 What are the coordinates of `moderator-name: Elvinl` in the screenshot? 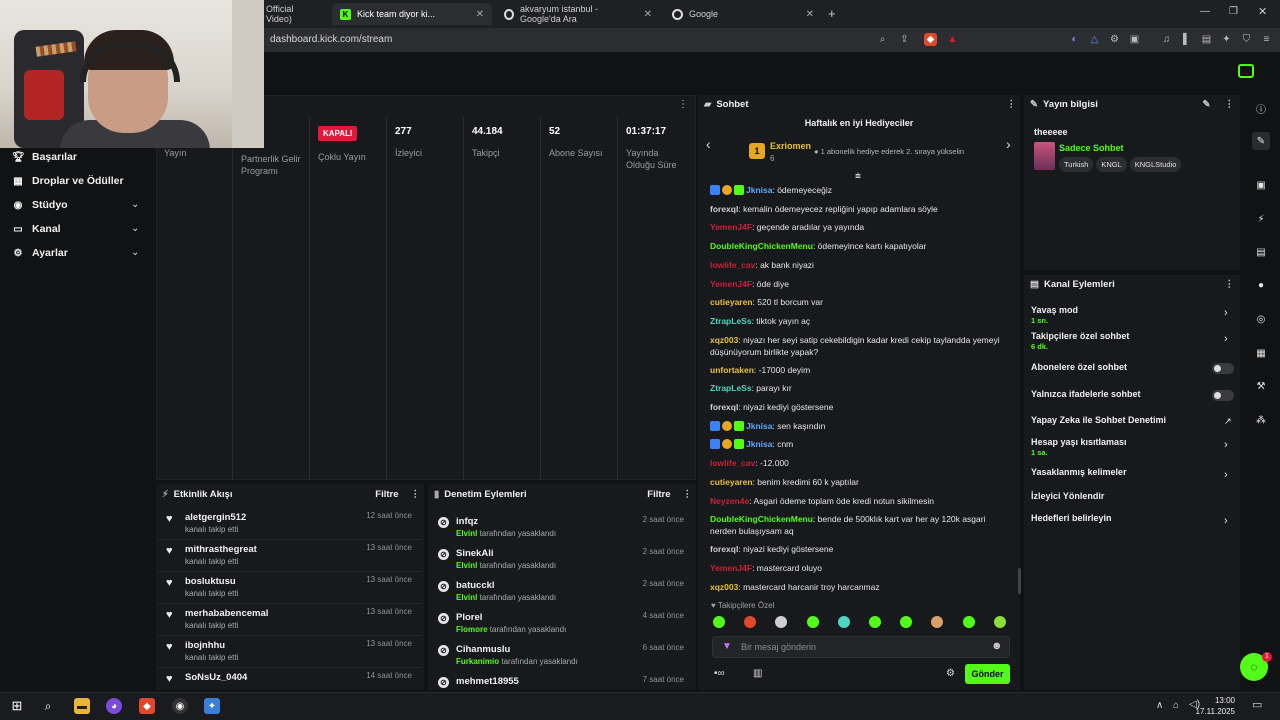 It's located at (466, 565).